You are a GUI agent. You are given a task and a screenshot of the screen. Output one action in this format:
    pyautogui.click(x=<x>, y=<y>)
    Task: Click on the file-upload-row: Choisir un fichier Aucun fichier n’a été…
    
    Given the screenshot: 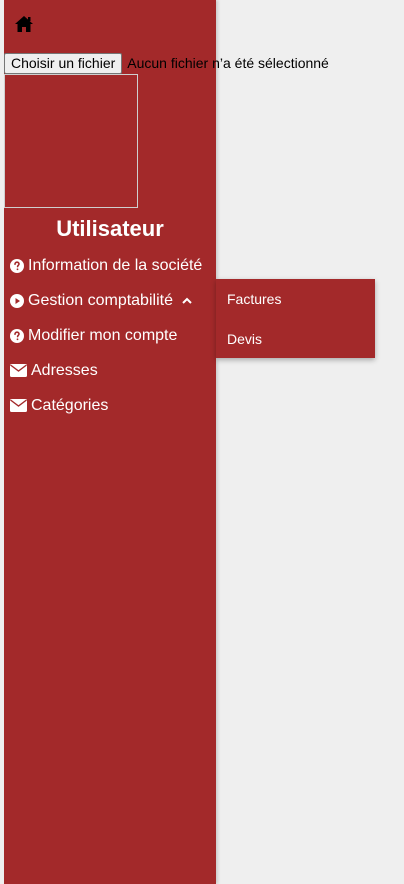 What is the action you would take?
    pyautogui.click(x=166, y=63)
    